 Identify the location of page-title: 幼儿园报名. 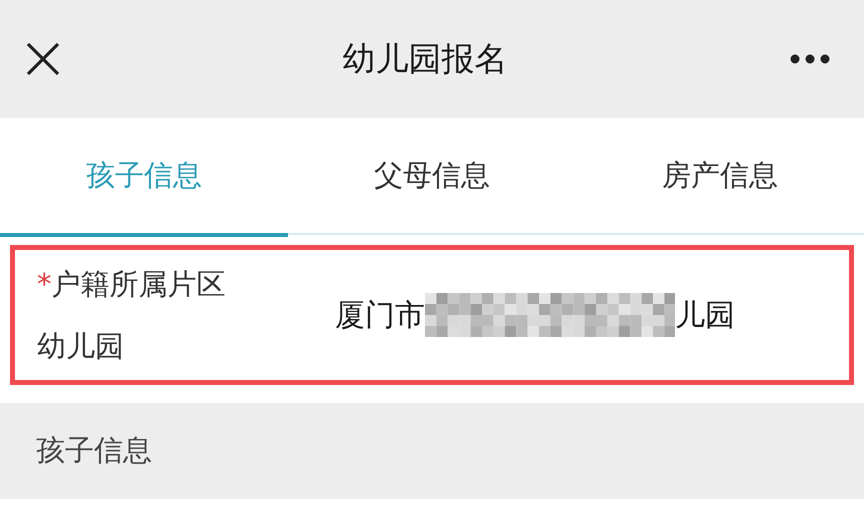
(425, 59).